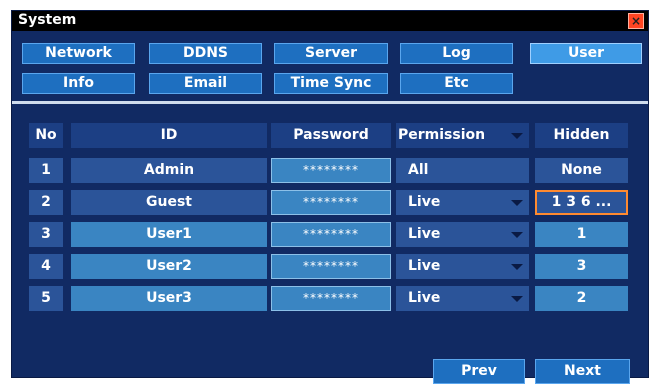 The height and width of the screenshot is (387, 660). I want to click on hidden-channels-field: None, so click(581, 170).